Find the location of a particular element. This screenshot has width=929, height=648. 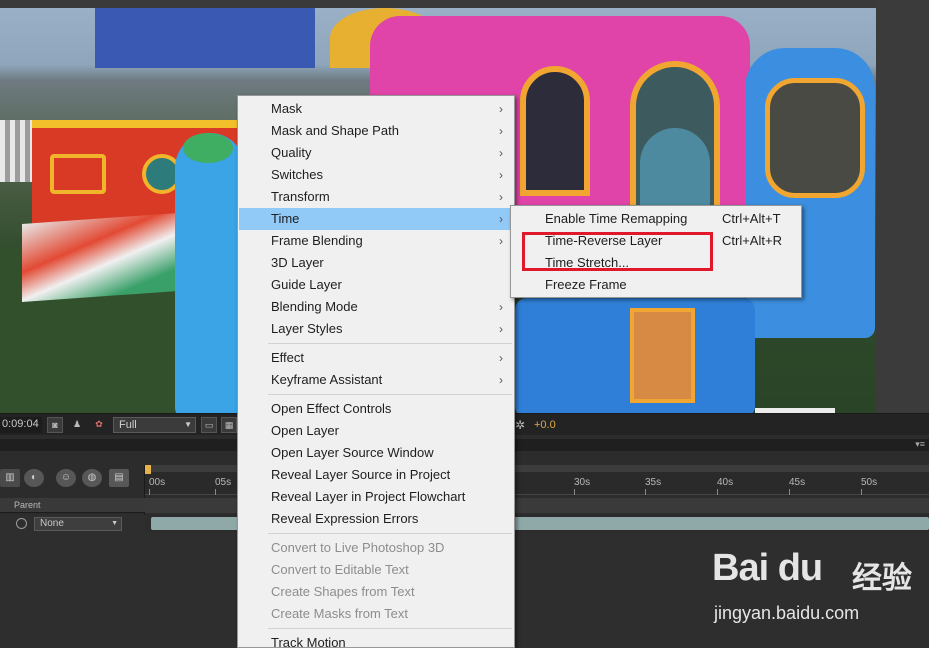

menu-item-create-masks-from-text: Create Masks from Text is located at coordinates (376, 614).